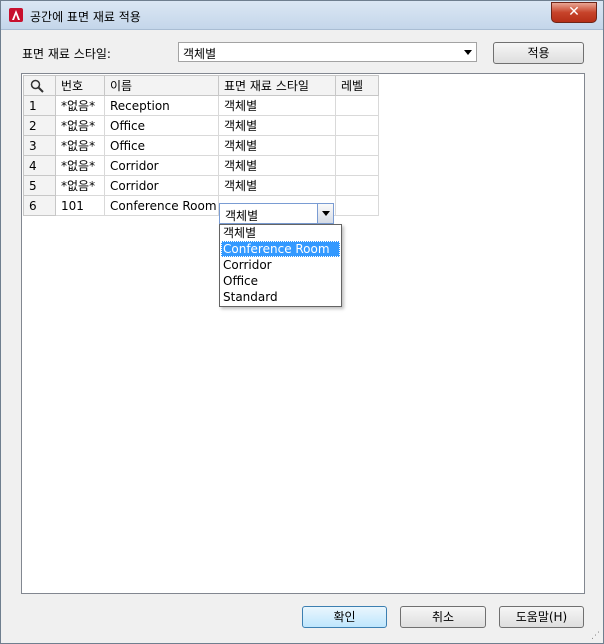  I want to click on surface-style-combo-value: 객체별, so click(200, 54).